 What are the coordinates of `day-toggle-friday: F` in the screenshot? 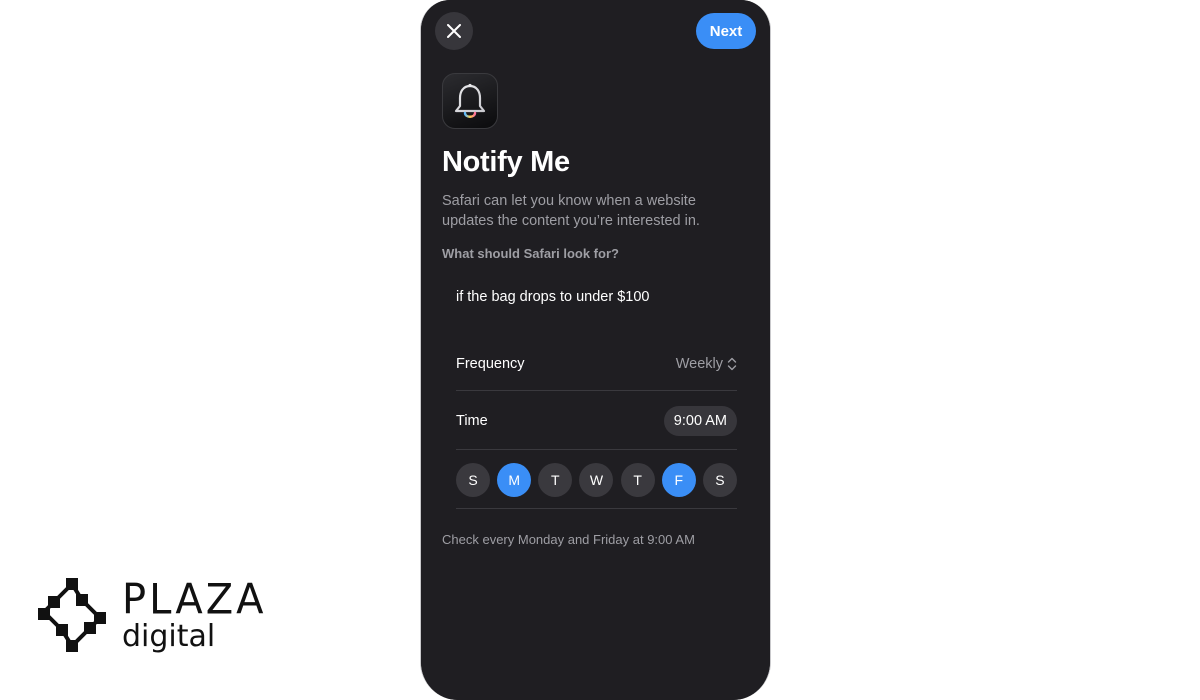 It's located at (678, 480).